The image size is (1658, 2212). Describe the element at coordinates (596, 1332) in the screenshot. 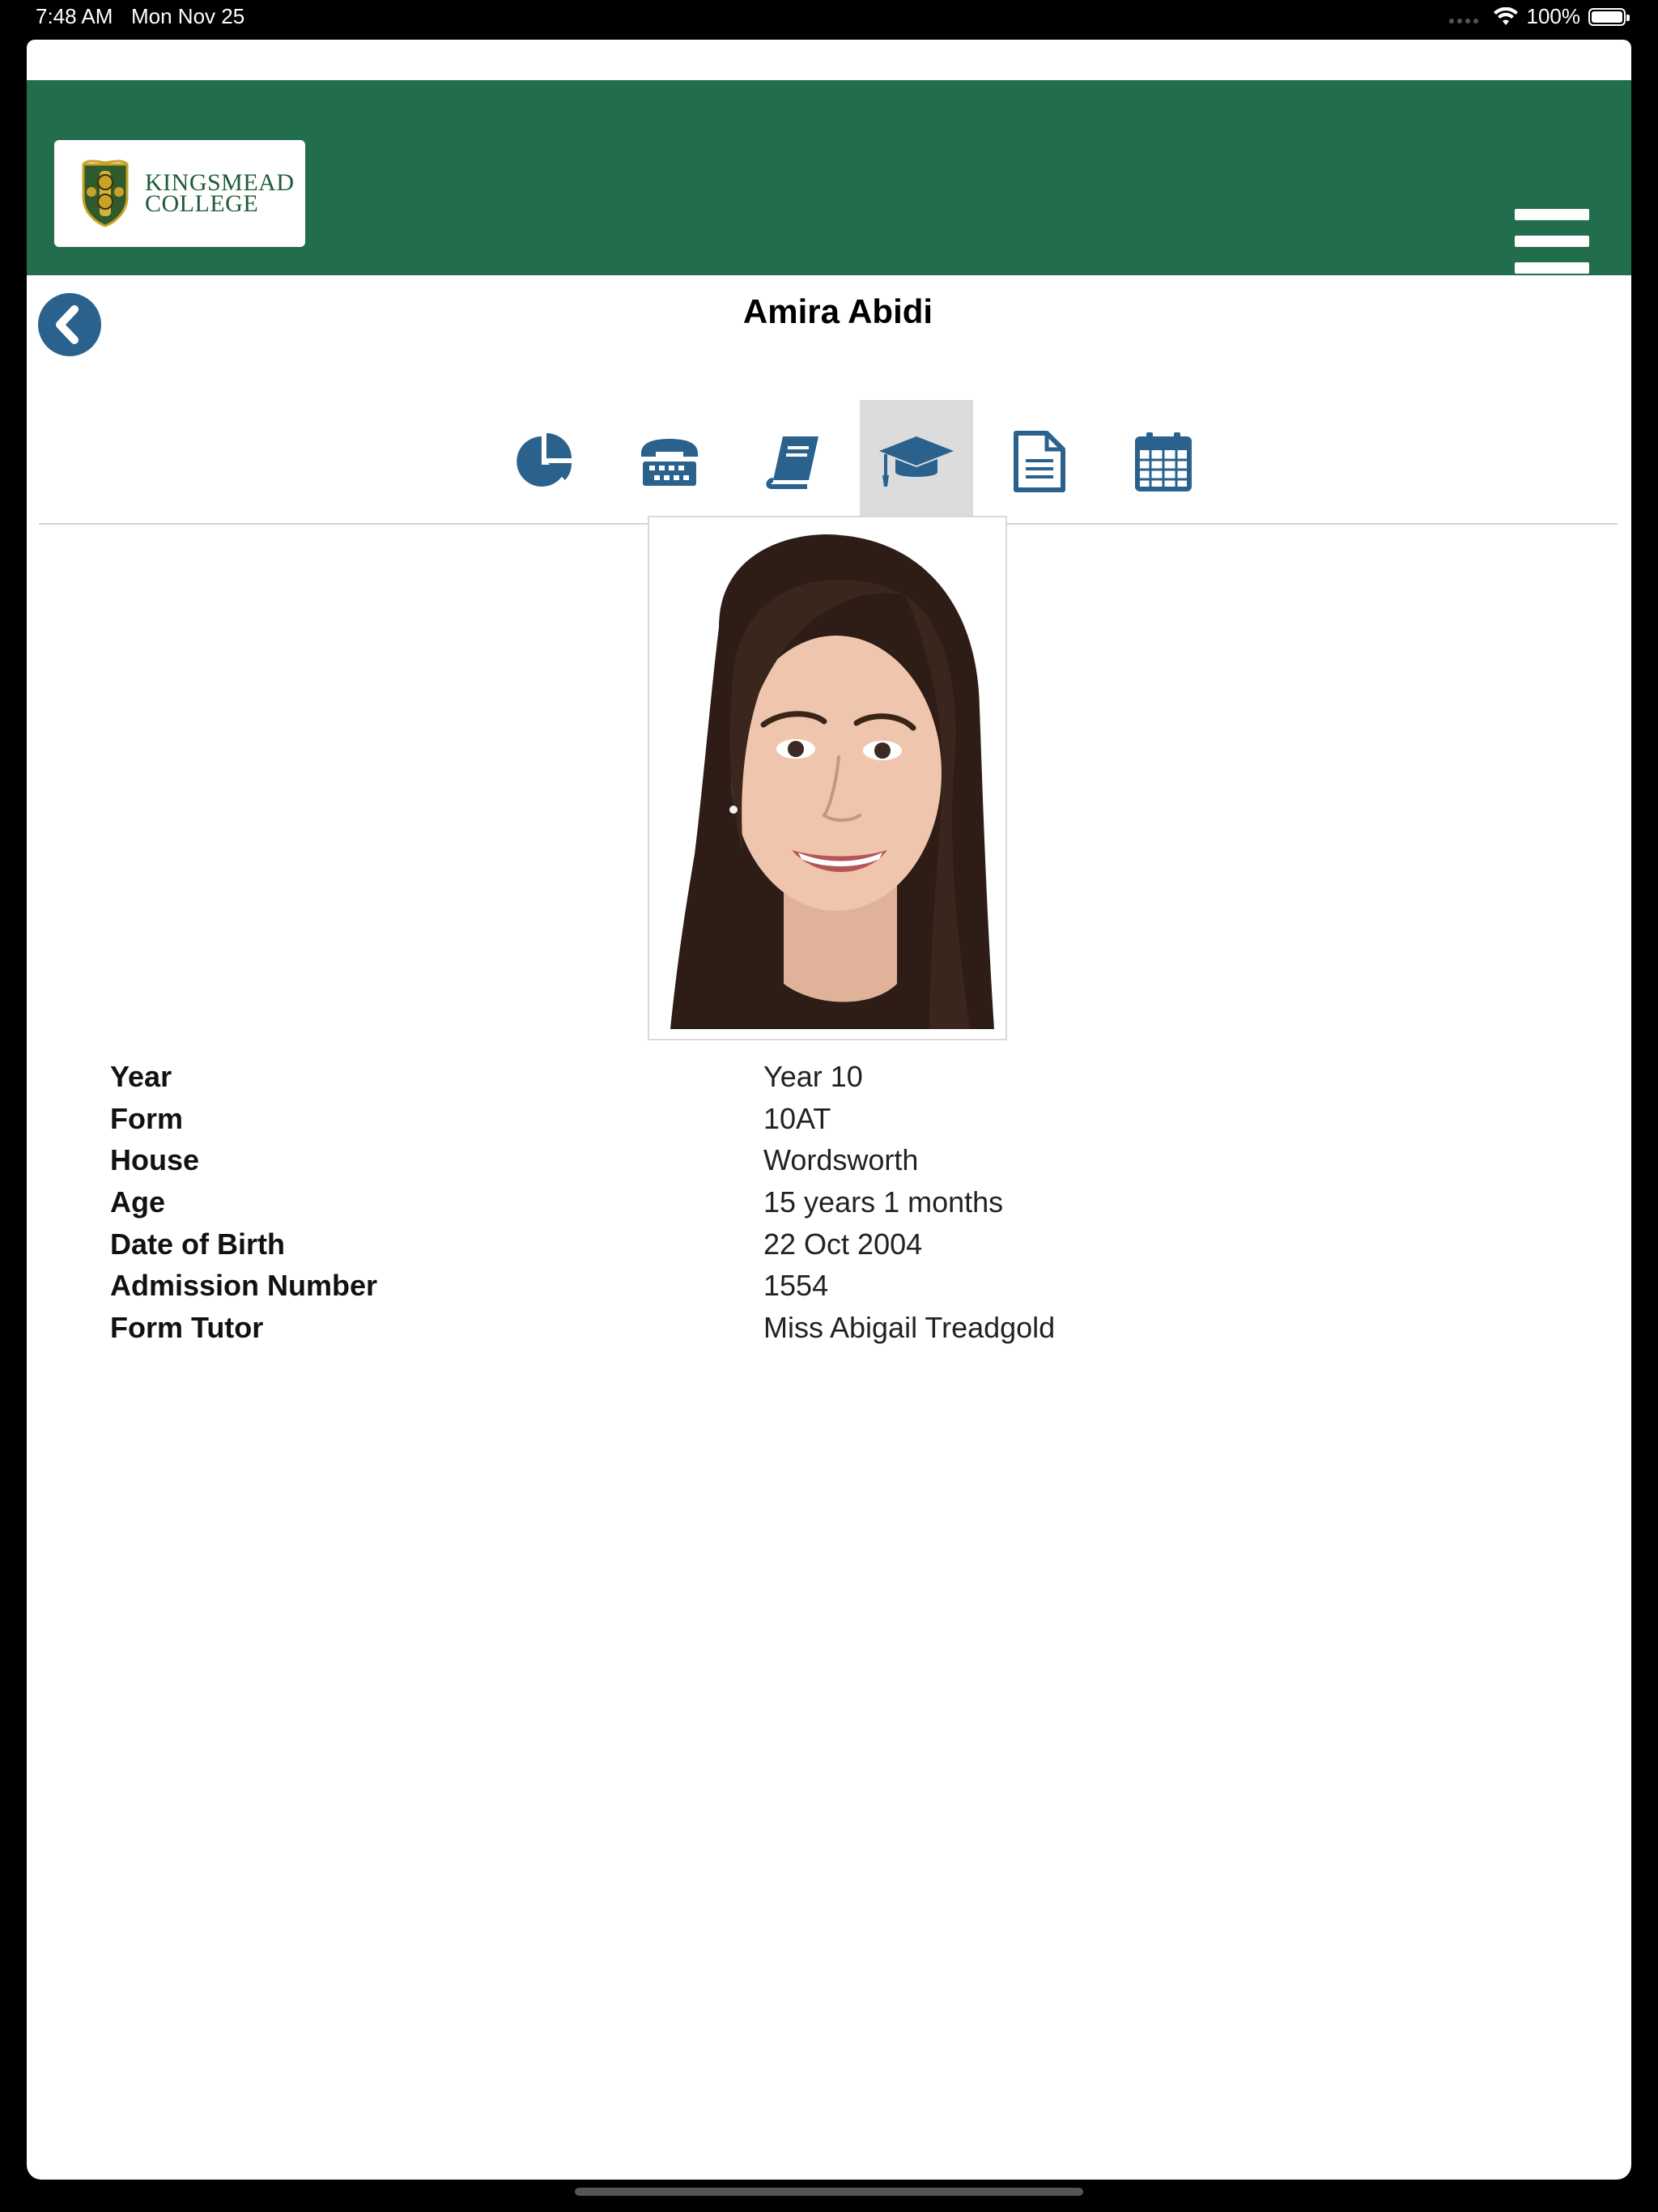

I see `detail-row-form-tutor: Form Tutor Miss Abigail Treadgold` at that location.